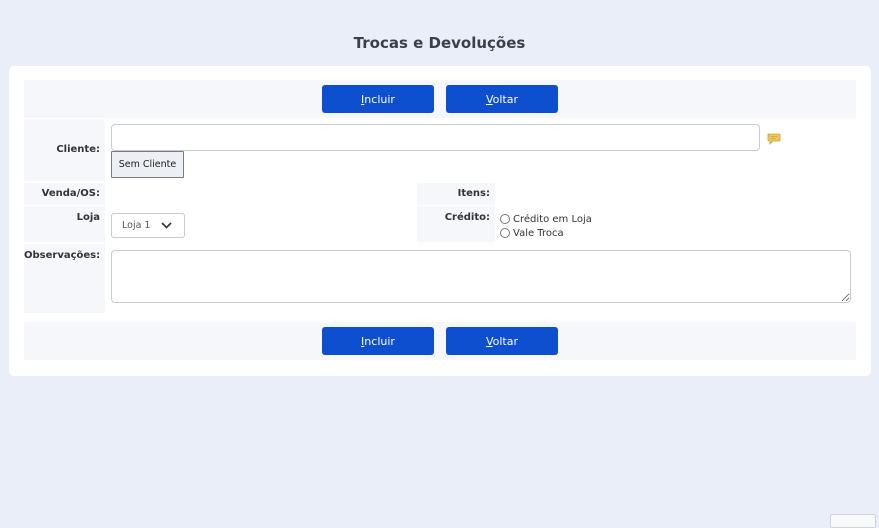  What do you see at coordinates (440, 99) in the screenshot?
I see `top-button-bar: Incluir Voltar` at bounding box center [440, 99].